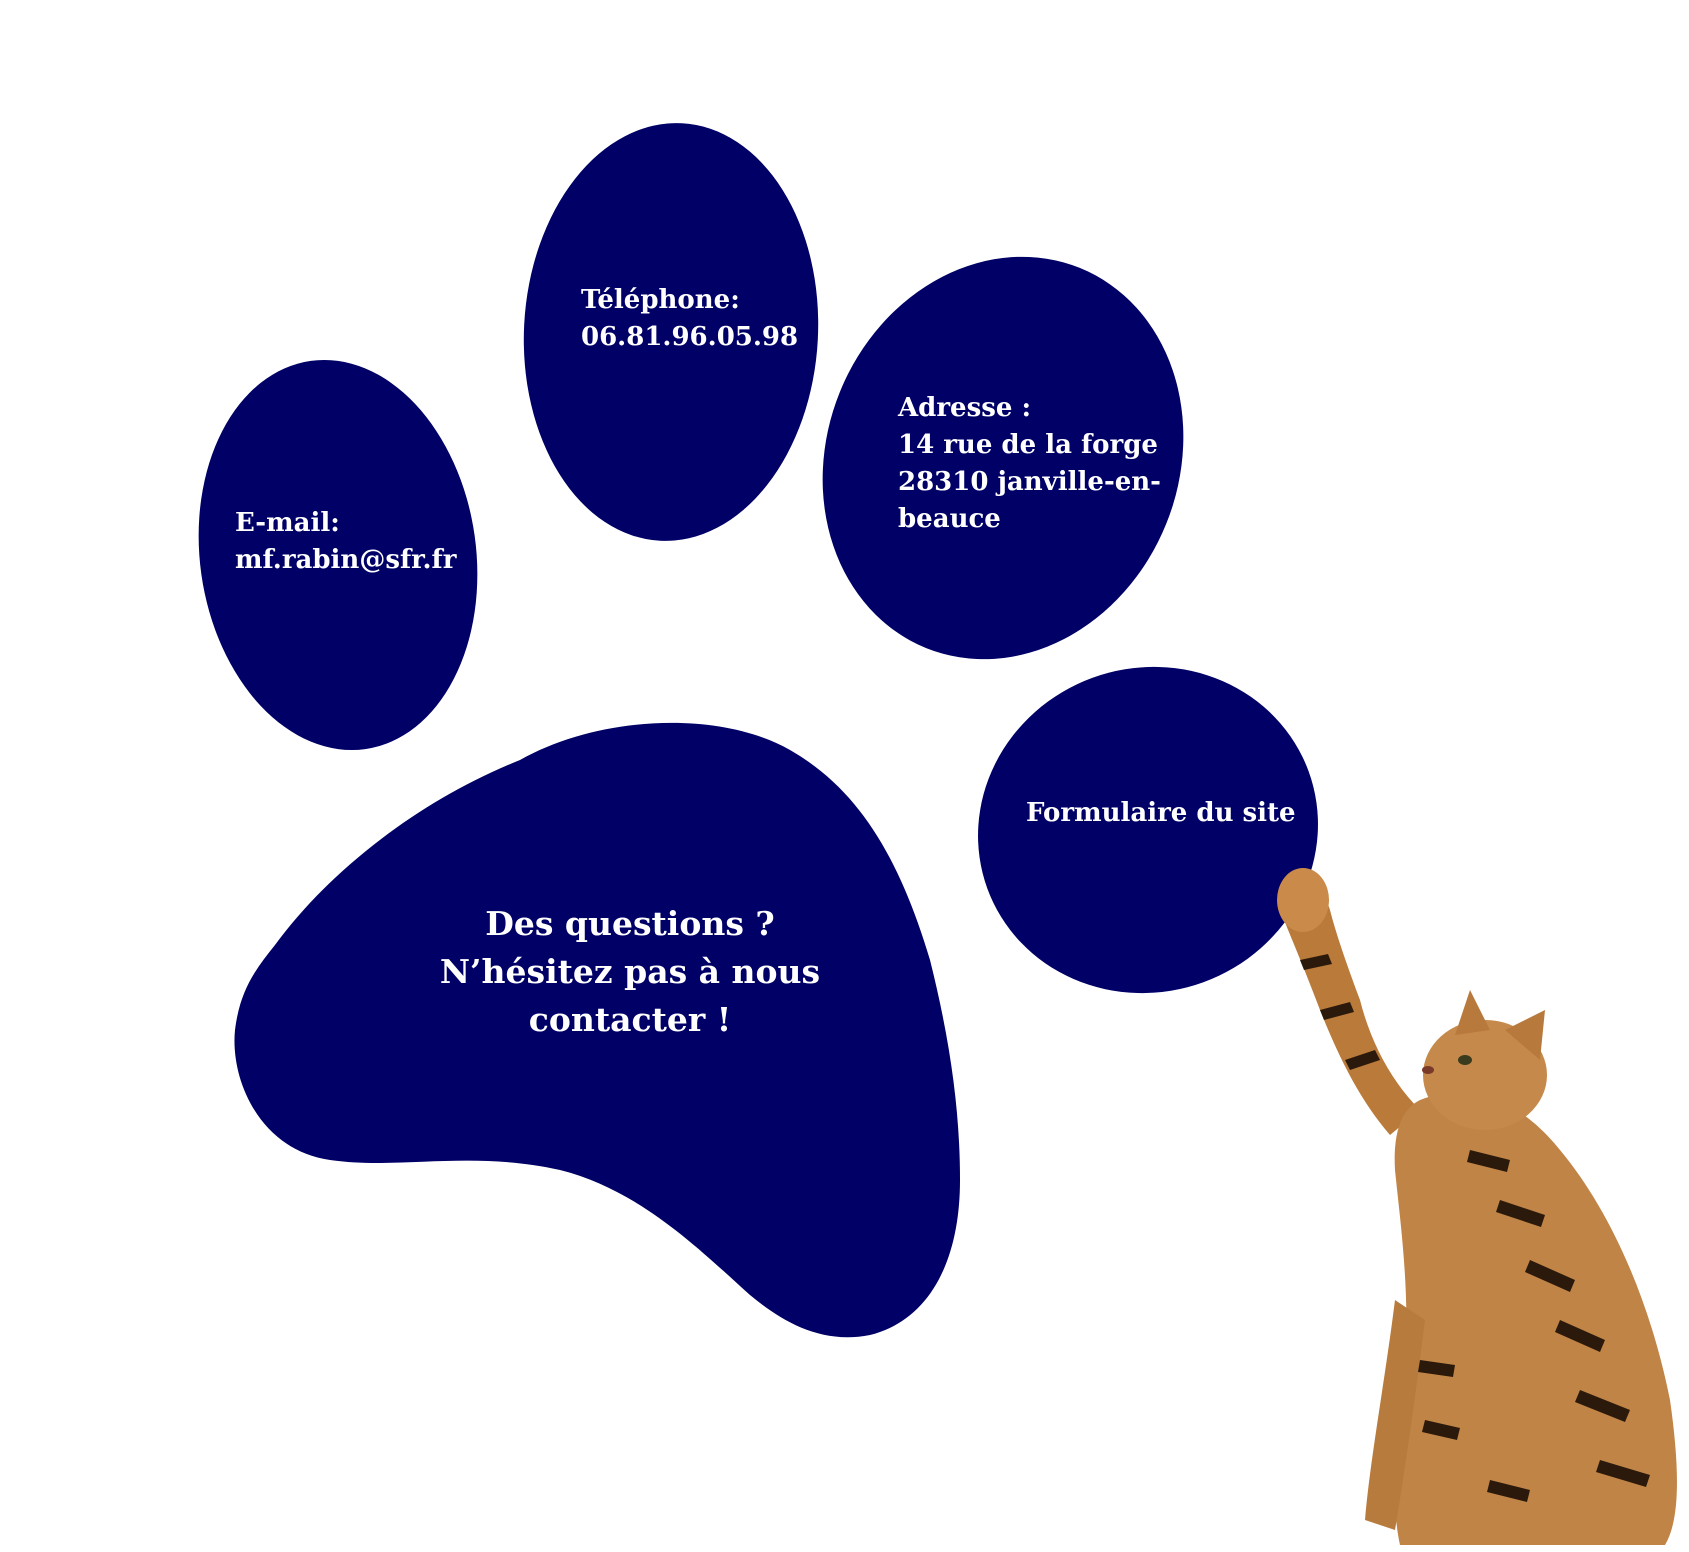 The height and width of the screenshot is (1552, 1689). I want to click on main-line-3: contacter !, so click(630, 1019).